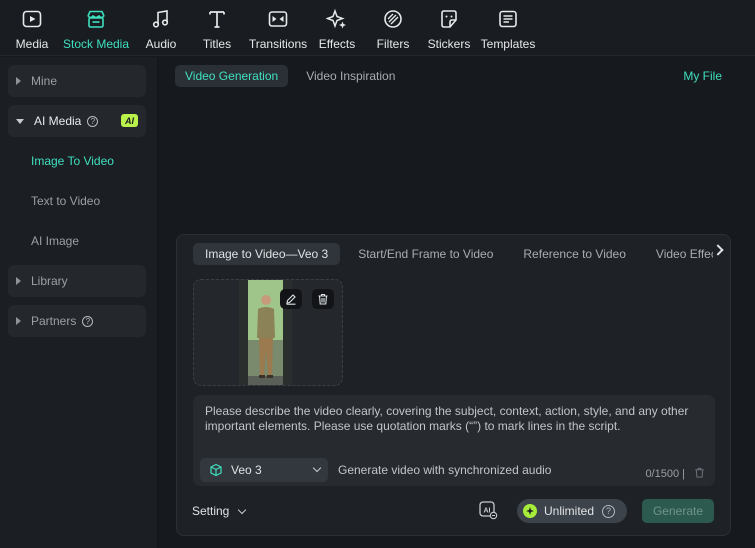 The image size is (755, 548). What do you see at coordinates (96, 29) in the screenshot?
I see `toolbar-stock-media: Stock Media` at bounding box center [96, 29].